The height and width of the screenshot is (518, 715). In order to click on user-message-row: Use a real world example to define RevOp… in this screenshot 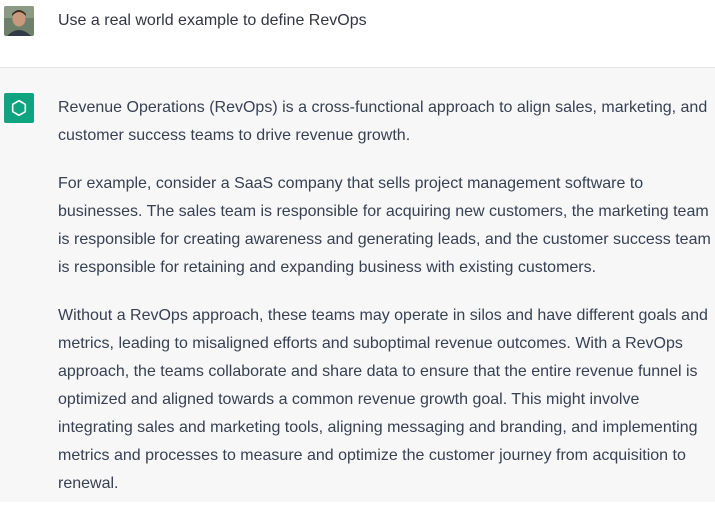, I will do `click(357, 34)`.